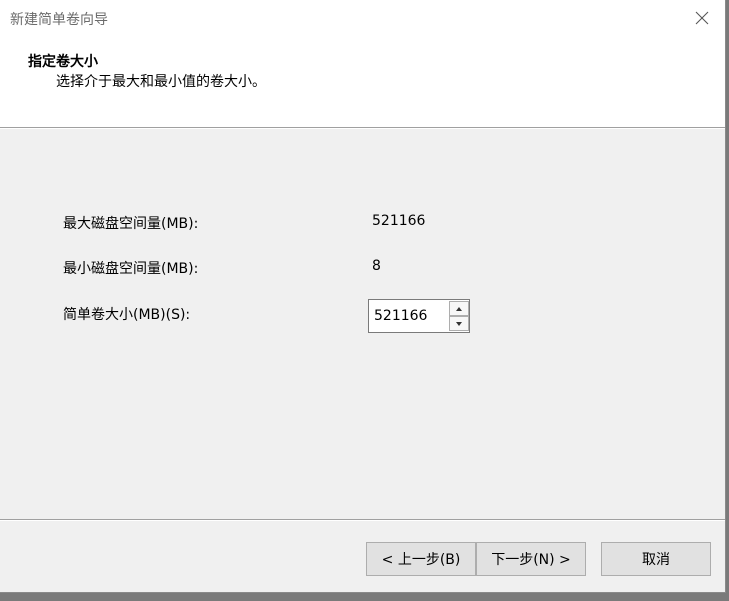 This screenshot has height=601, width=729. What do you see at coordinates (362, 18) in the screenshot?
I see `title-bar: 新建简单卷向导` at bounding box center [362, 18].